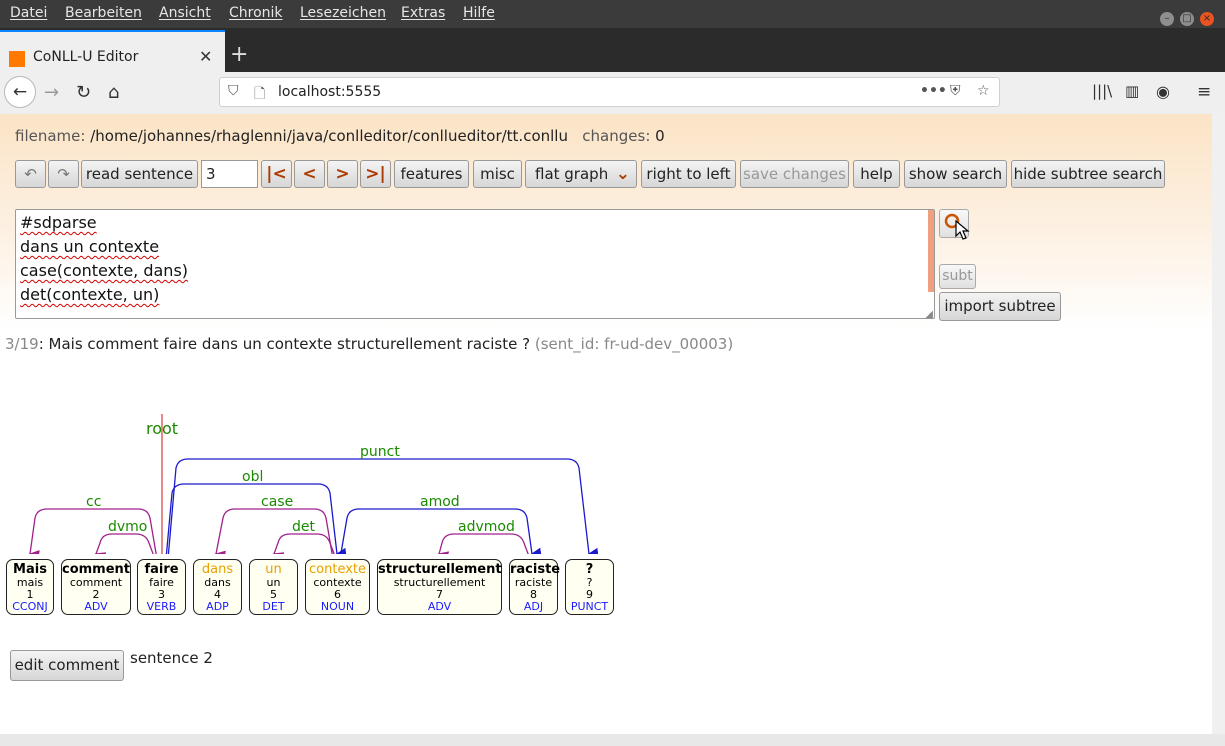  Describe the element at coordinates (375, 174) in the screenshot. I see `last-sentence-button: >|` at that location.